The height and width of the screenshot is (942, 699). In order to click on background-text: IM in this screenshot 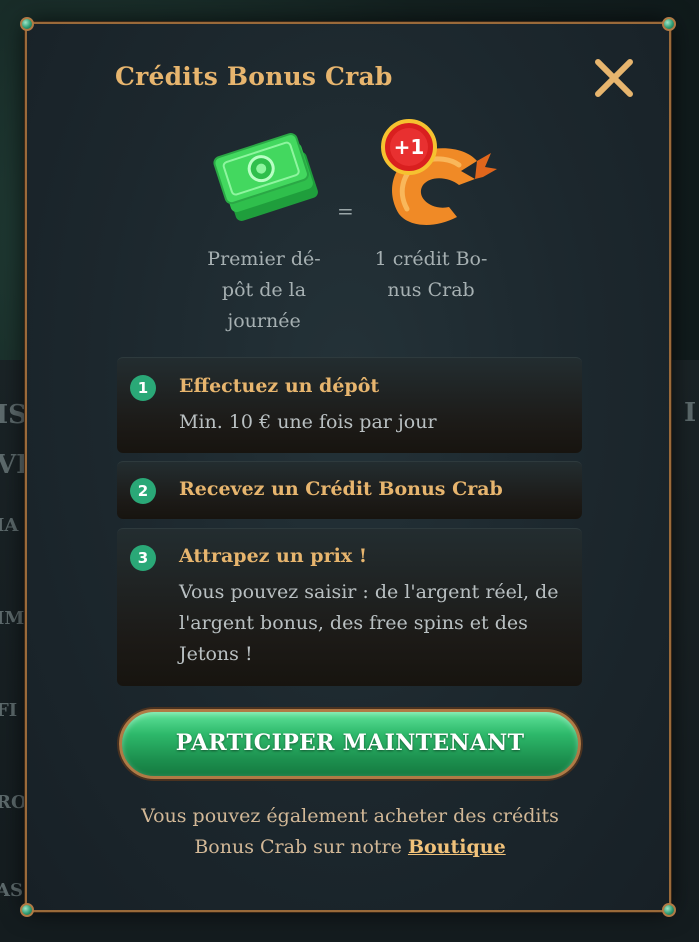, I will do `click(12, 618)`.